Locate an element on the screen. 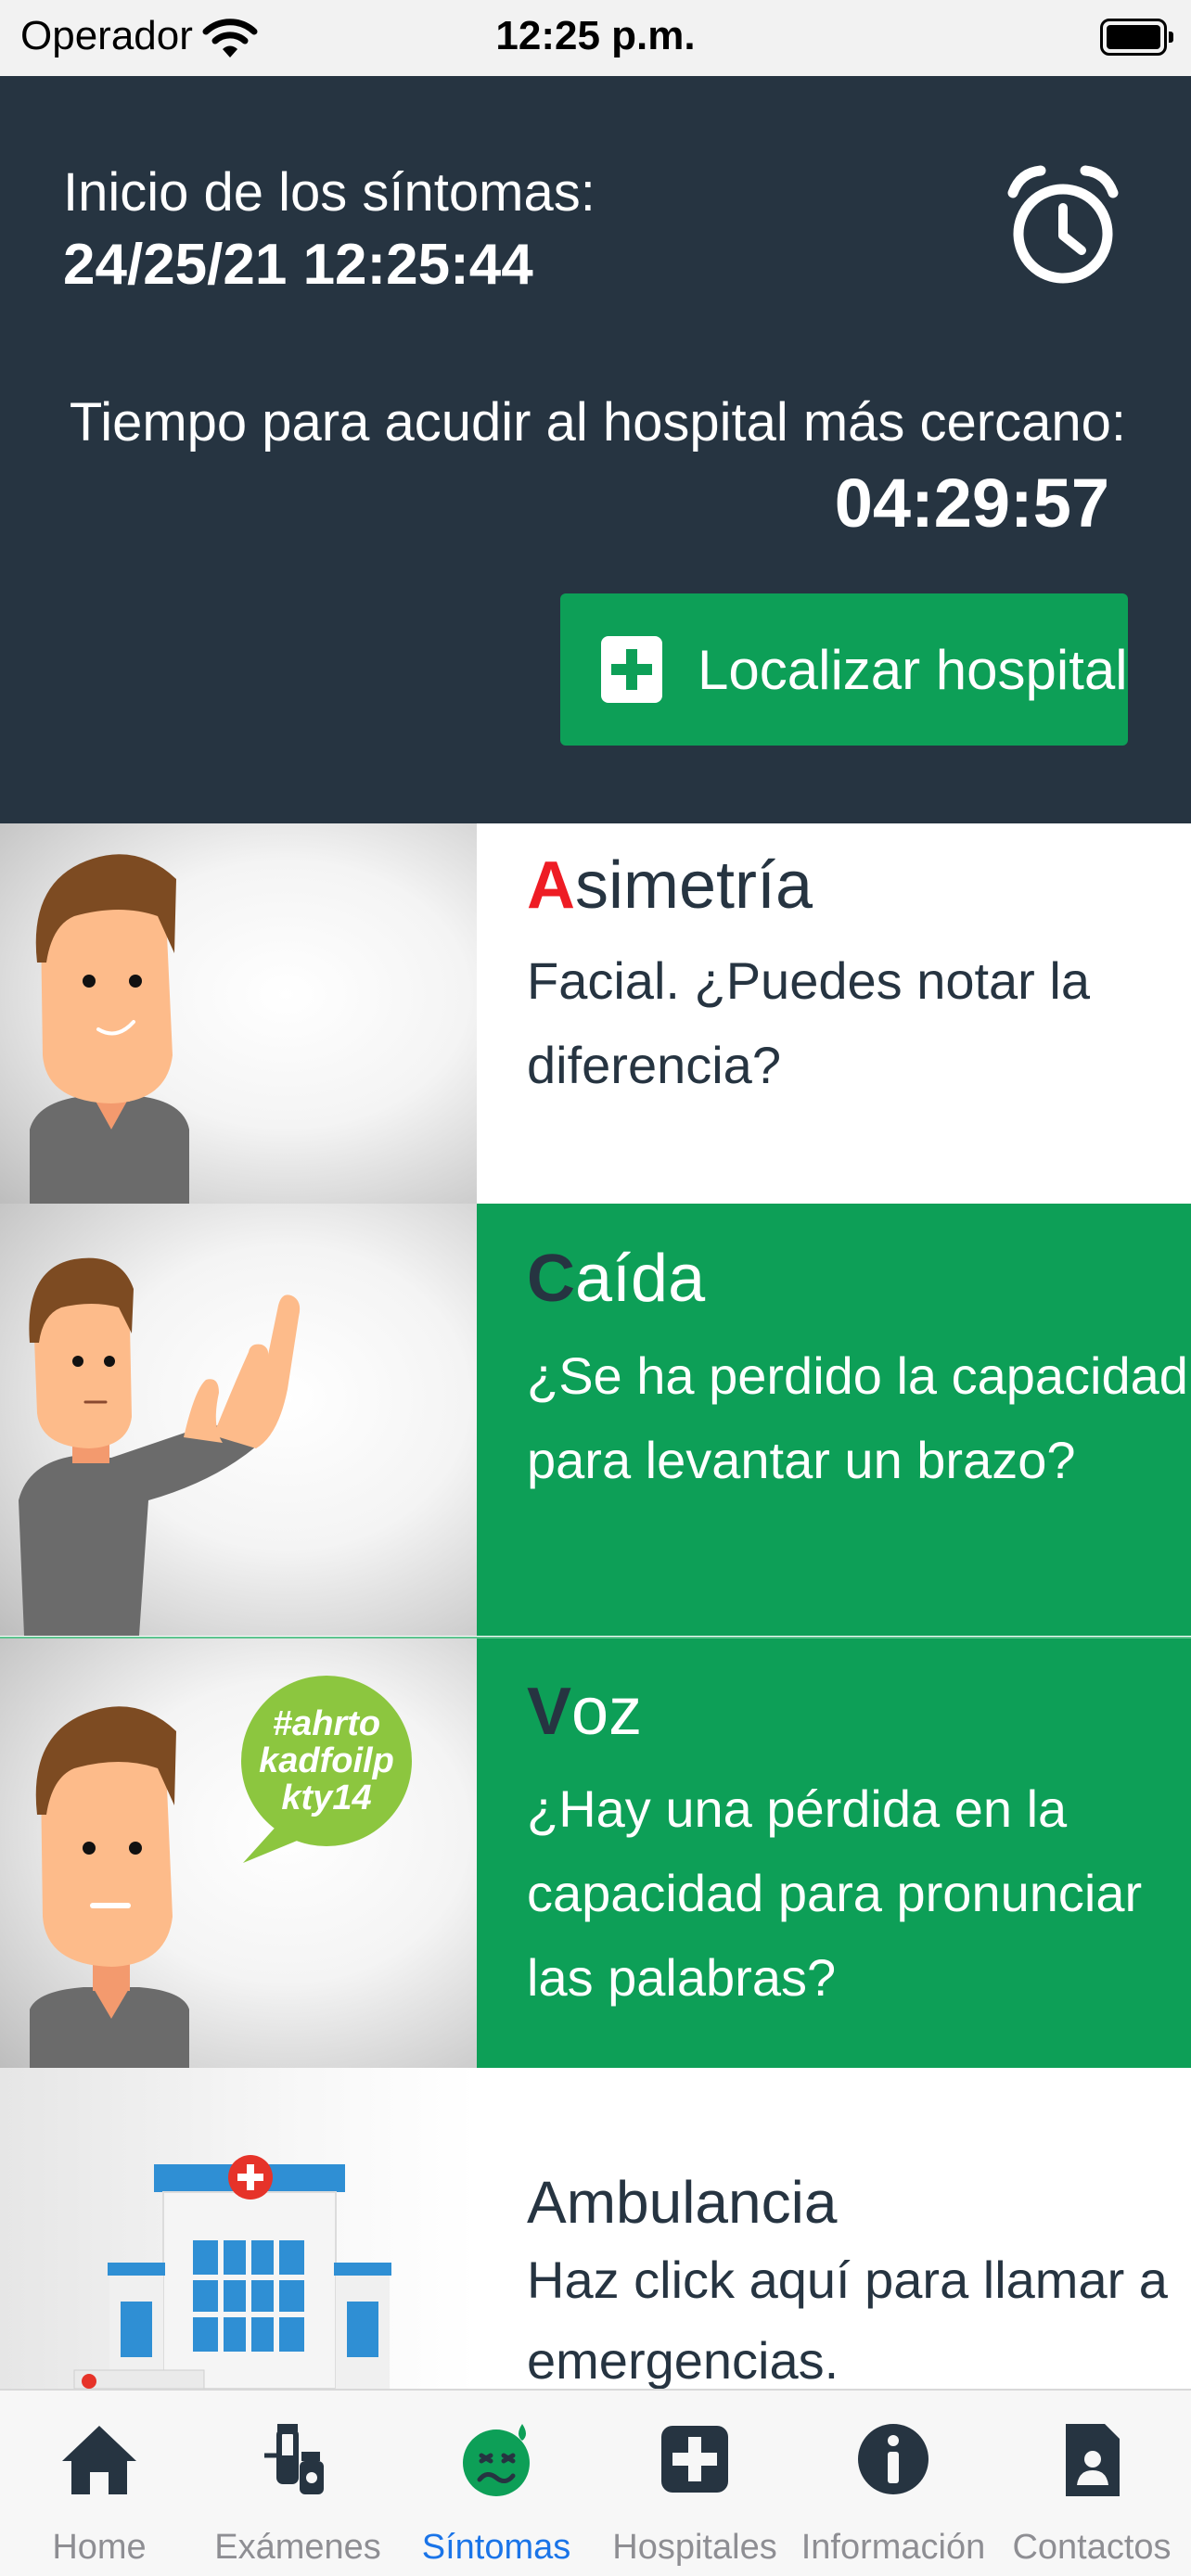 Image resolution: width=1191 pixels, height=2576 pixels. tab-label: Home is located at coordinates (99, 2547).